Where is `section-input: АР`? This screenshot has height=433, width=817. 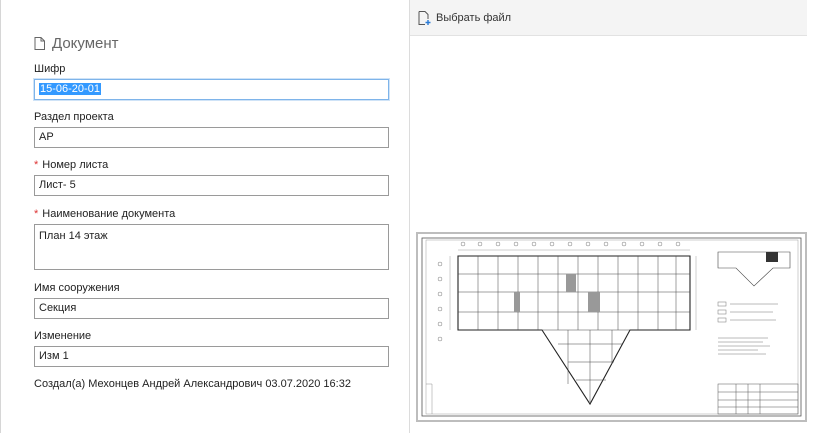 section-input: АР is located at coordinates (211, 137).